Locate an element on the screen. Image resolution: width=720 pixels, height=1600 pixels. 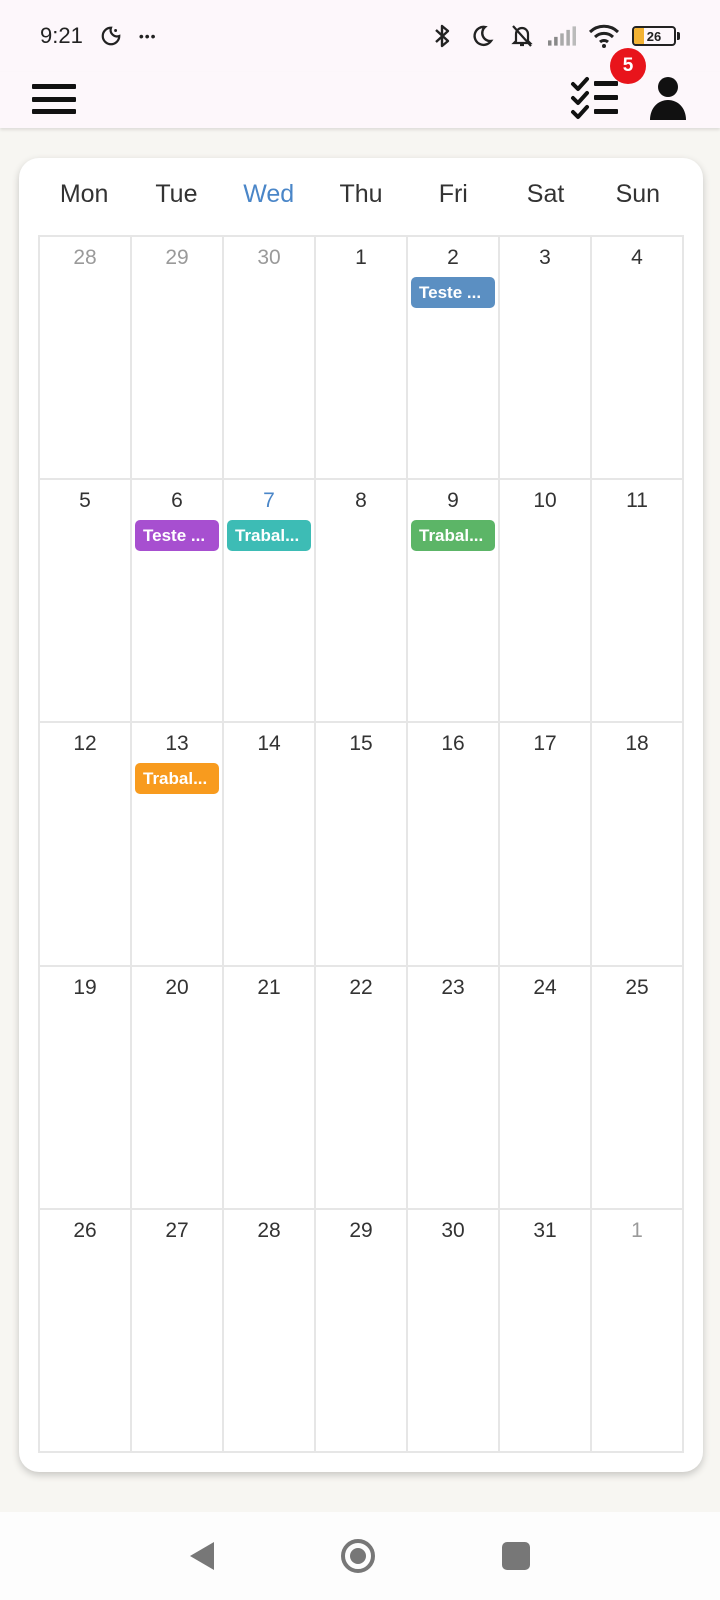
bluetooth-icon is located at coordinates (442, 36).